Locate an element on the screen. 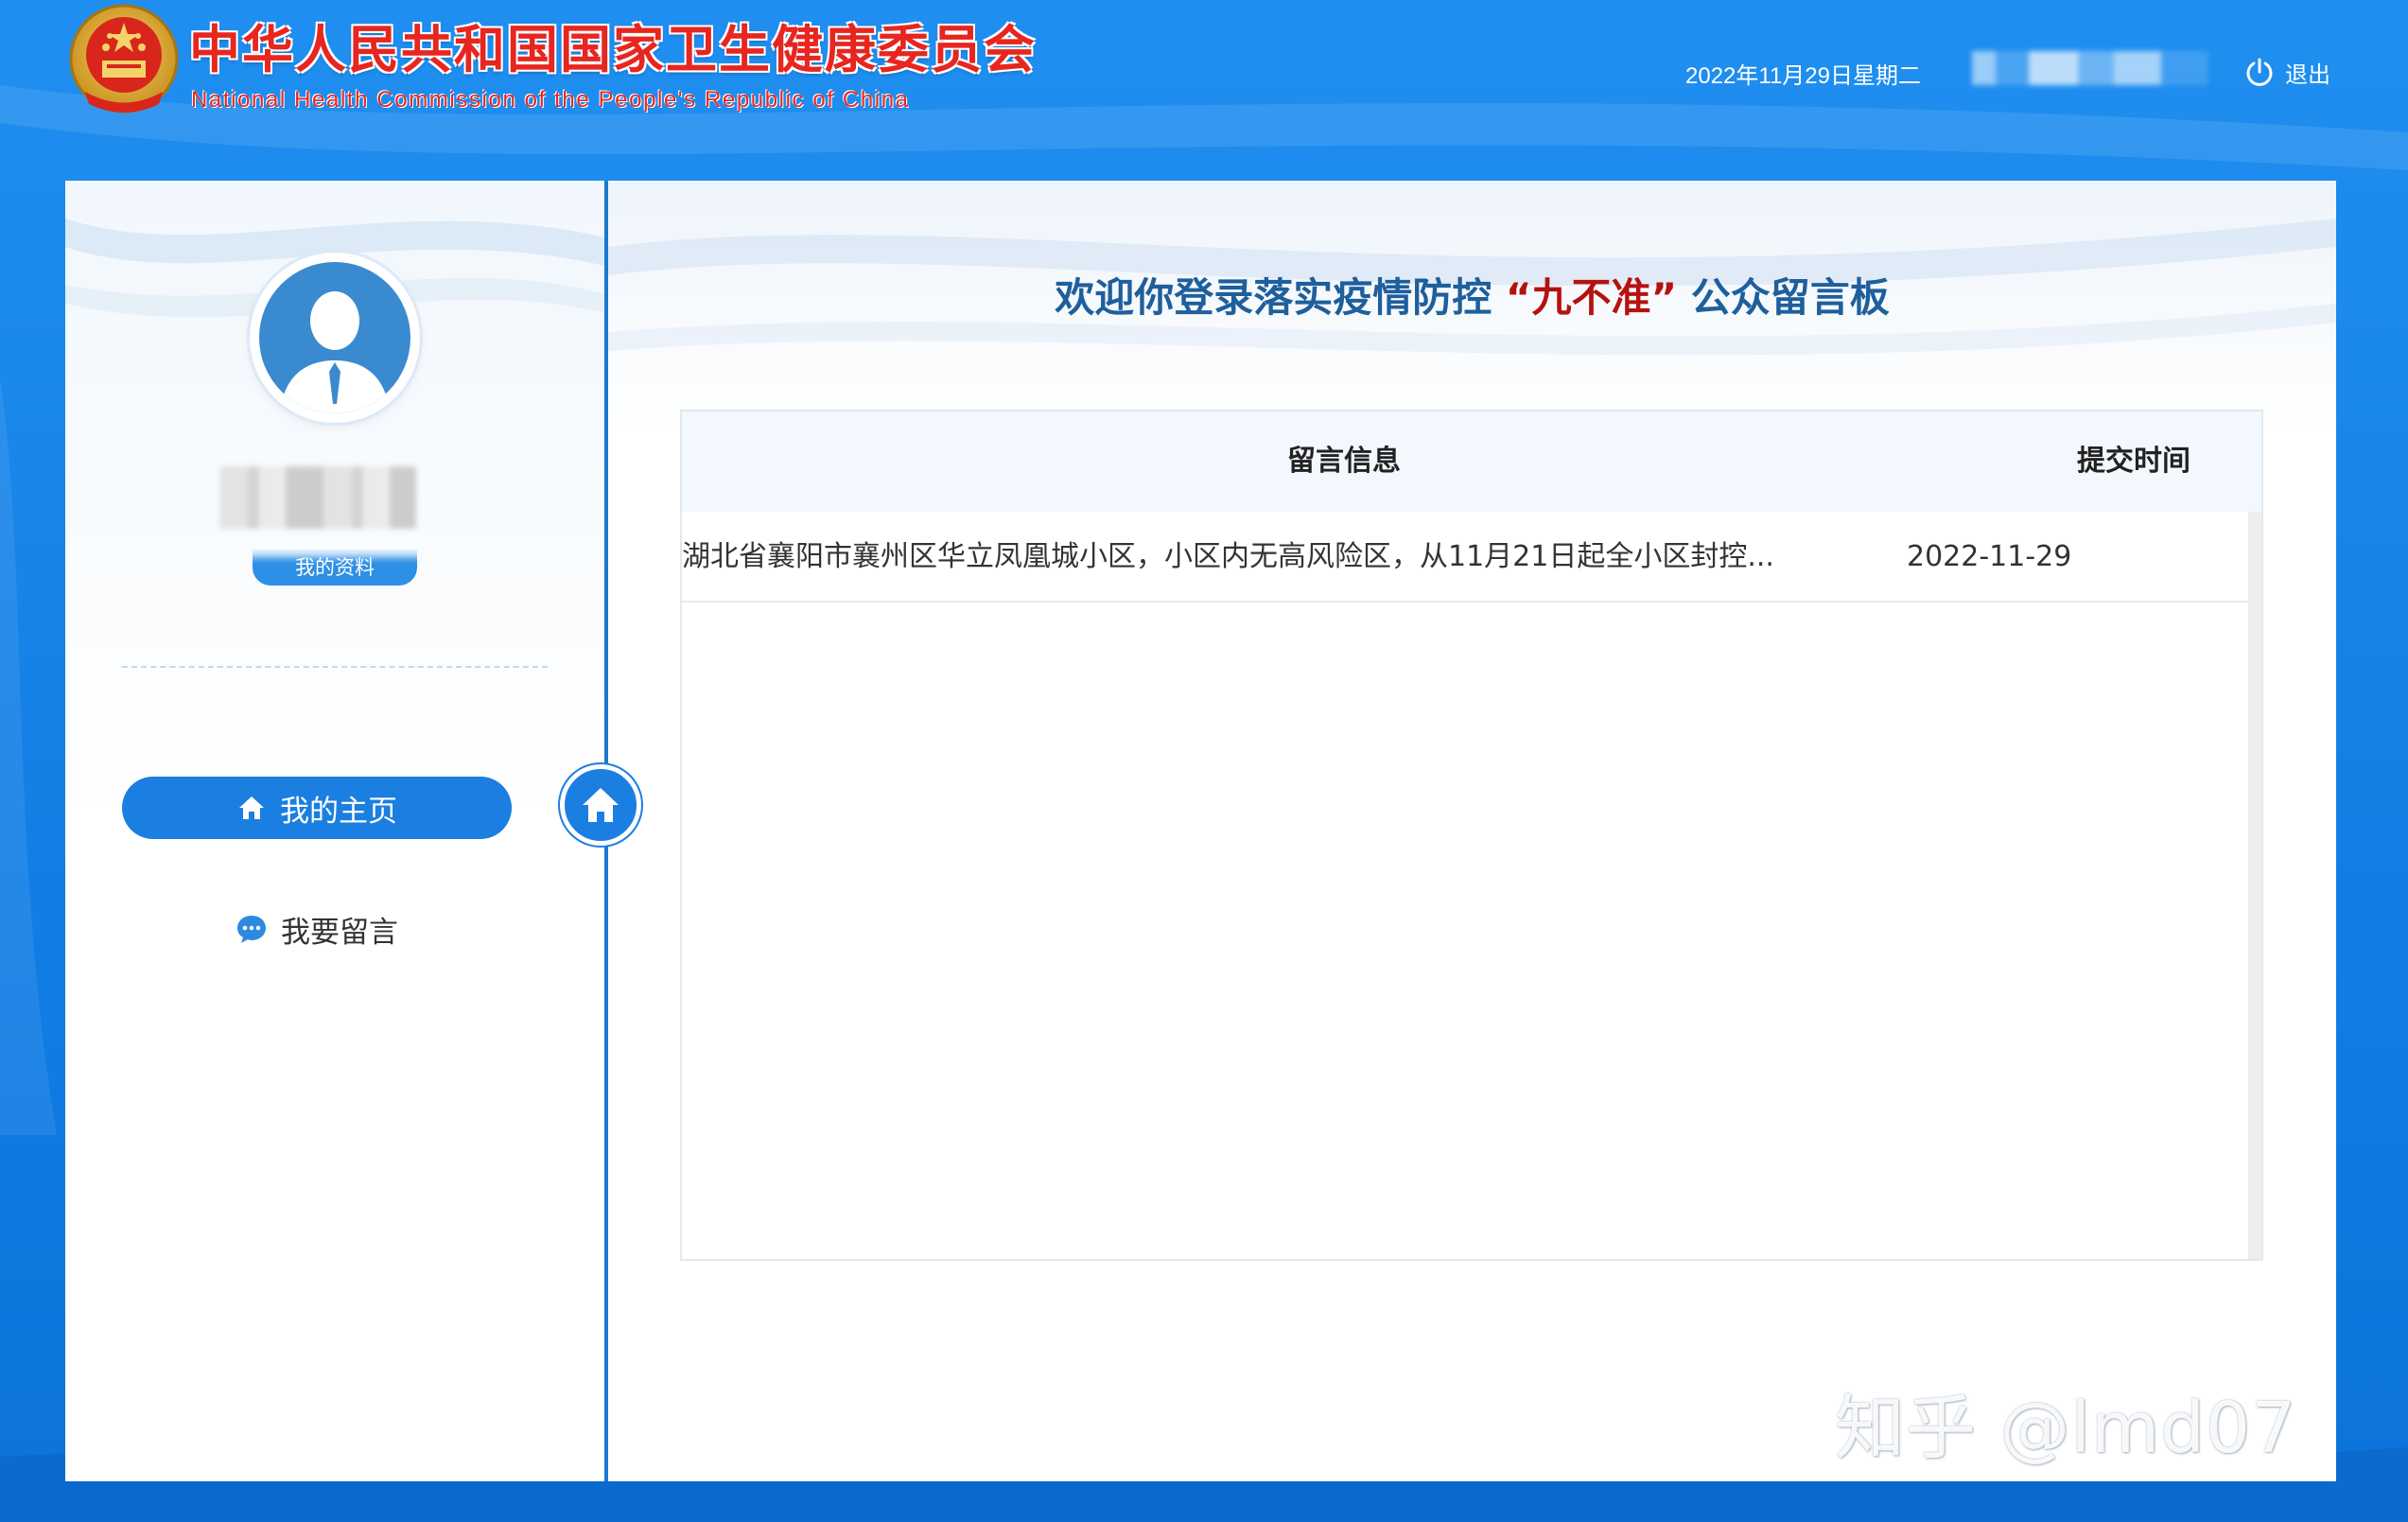  avatar is located at coordinates (335, 338).